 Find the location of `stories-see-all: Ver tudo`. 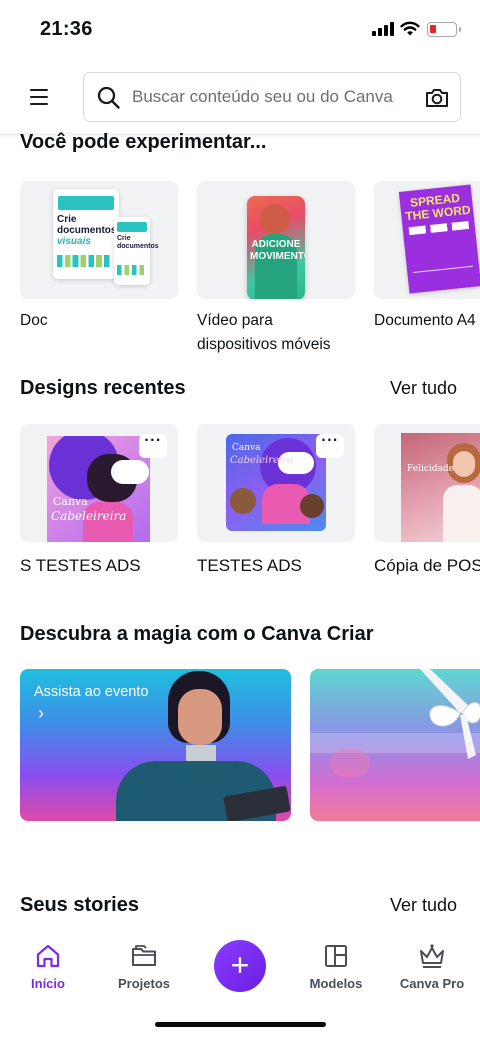

stories-see-all: Ver tudo is located at coordinates (423, 905).